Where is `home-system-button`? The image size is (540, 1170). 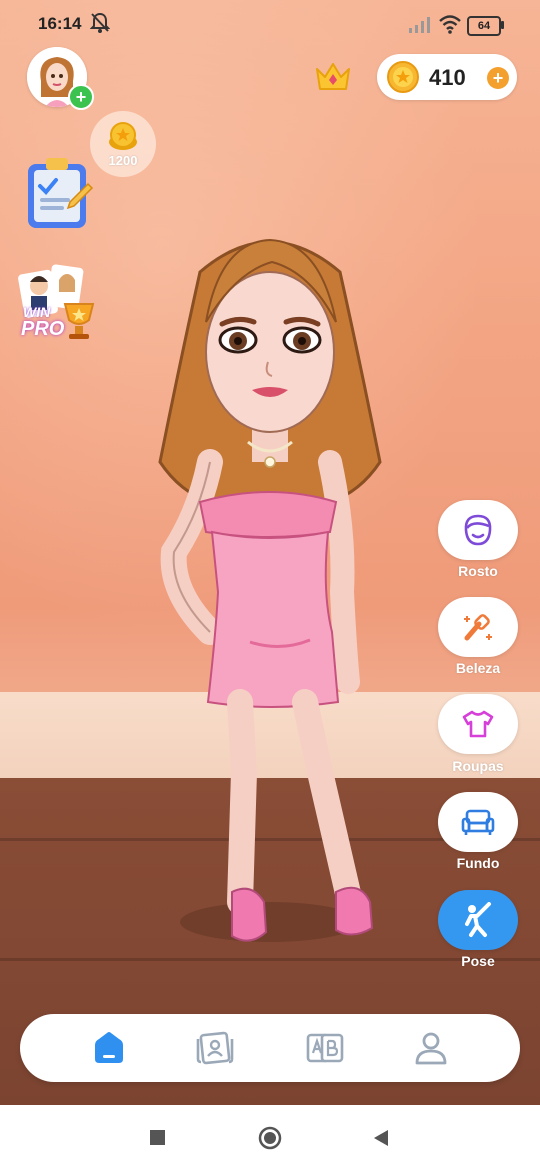
home-system-button is located at coordinates (270, 1138).